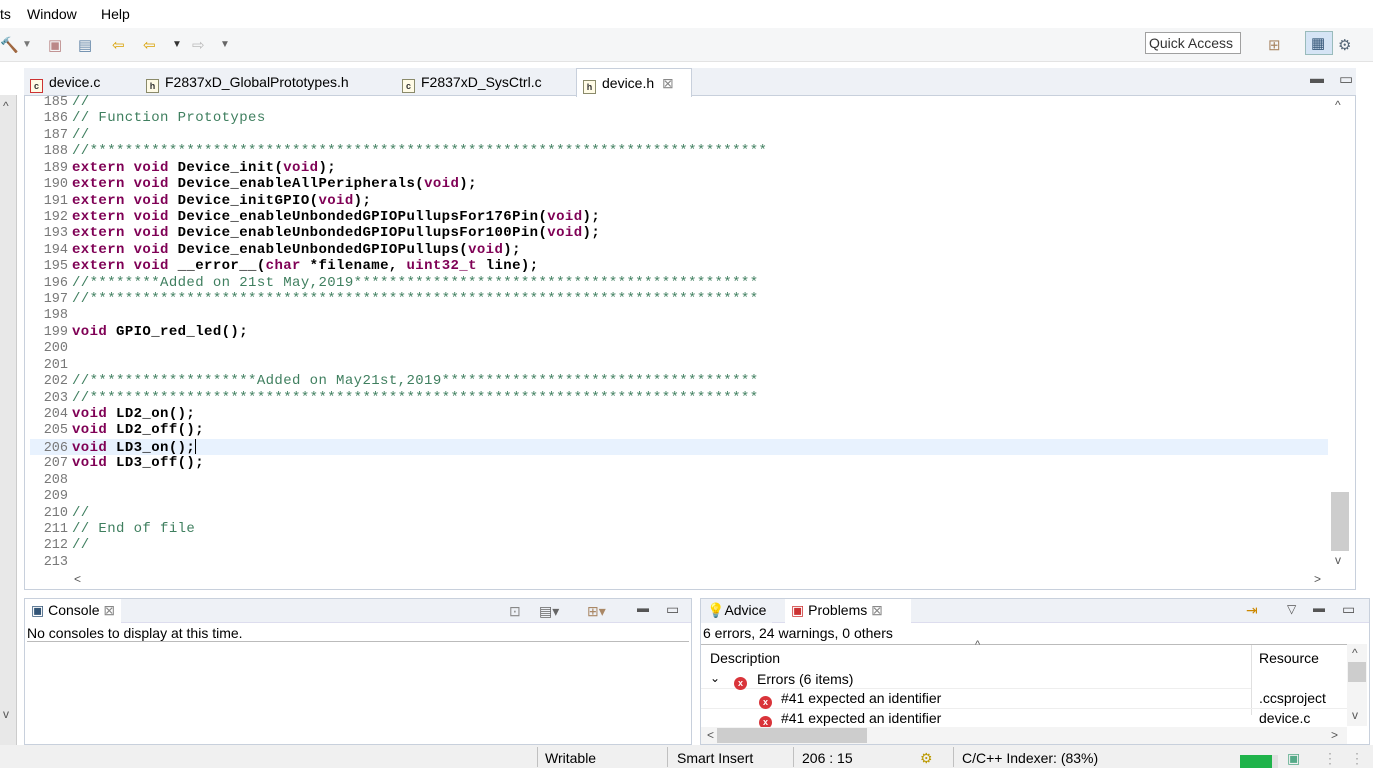  What do you see at coordinates (149, 45) in the screenshot?
I see `back-icon: ⇦` at bounding box center [149, 45].